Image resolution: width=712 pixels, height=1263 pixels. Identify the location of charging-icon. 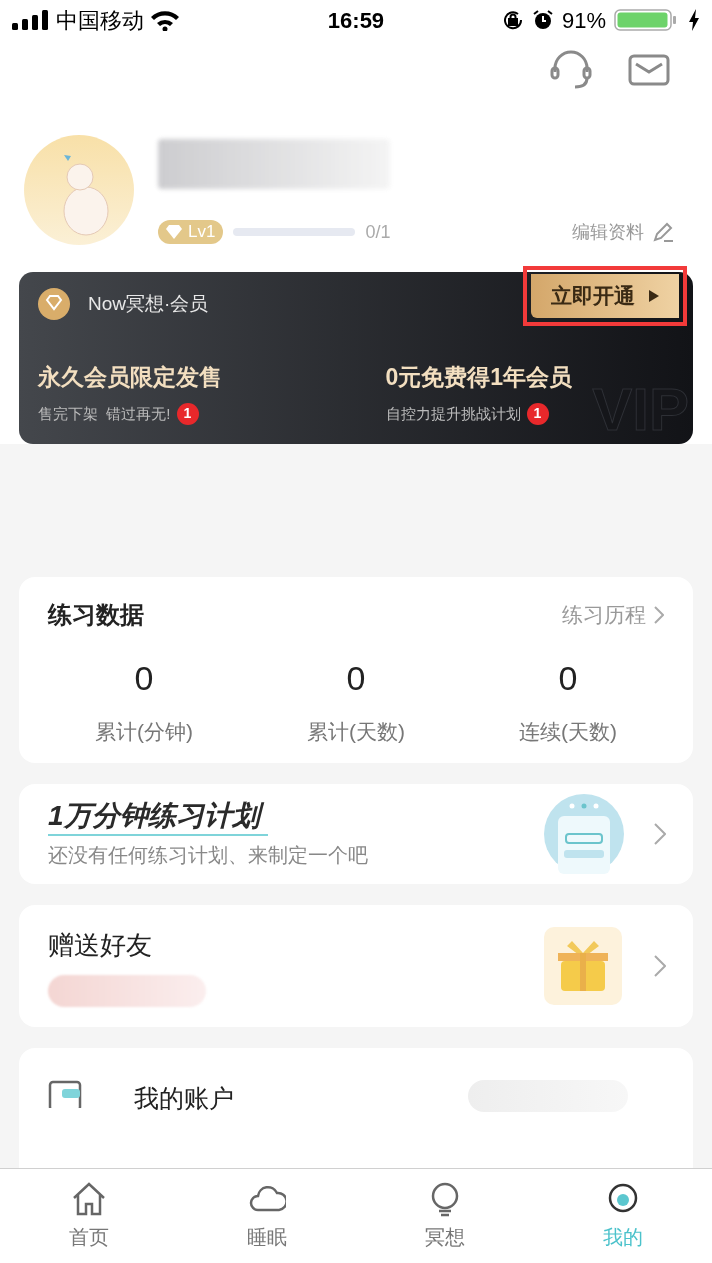
(694, 20).